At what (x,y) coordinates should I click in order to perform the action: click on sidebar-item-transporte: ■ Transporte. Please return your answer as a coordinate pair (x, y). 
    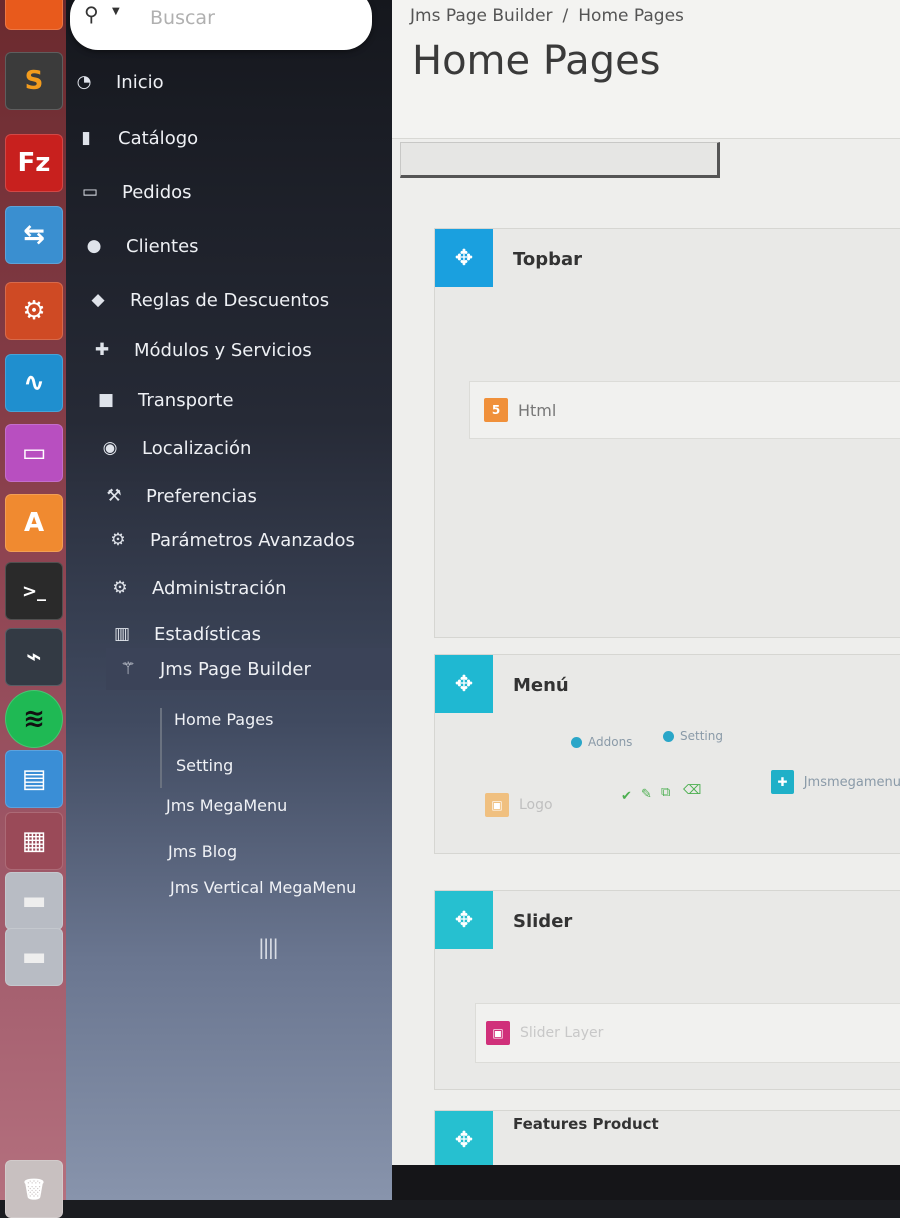
    Looking at the image, I should click on (164, 400).